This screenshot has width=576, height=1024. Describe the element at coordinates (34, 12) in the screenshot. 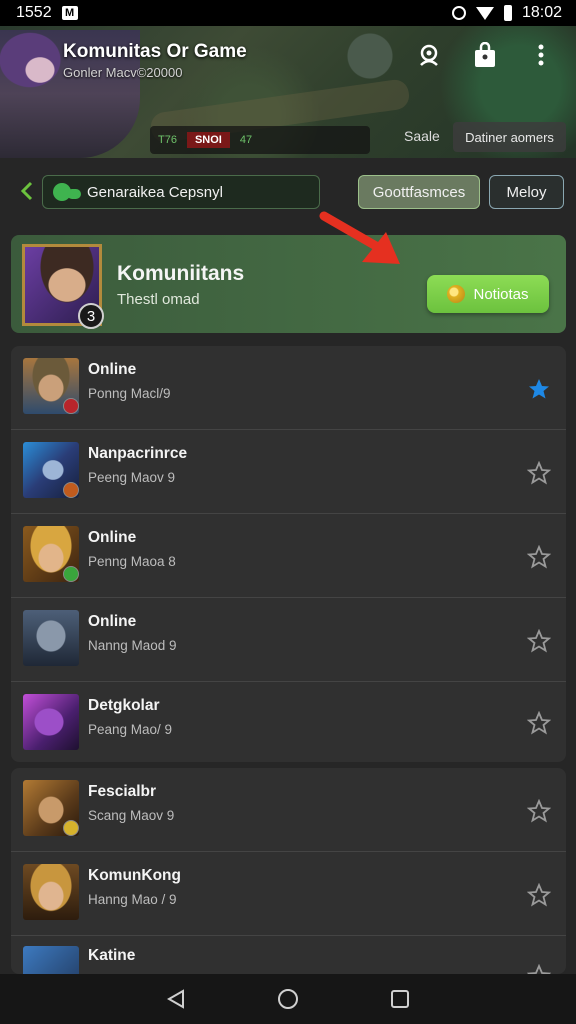

I see `status-time-left: 1552` at that location.